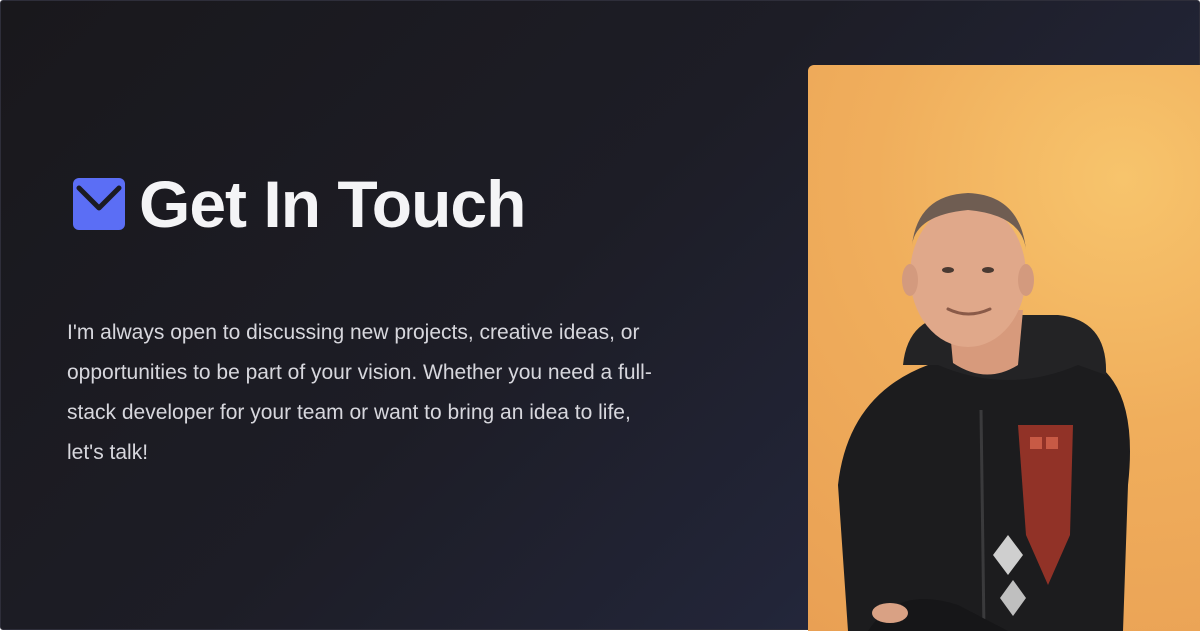 The height and width of the screenshot is (631, 1200). Describe the element at coordinates (99, 204) in the screenshot. I see `mail-icon` at that location.